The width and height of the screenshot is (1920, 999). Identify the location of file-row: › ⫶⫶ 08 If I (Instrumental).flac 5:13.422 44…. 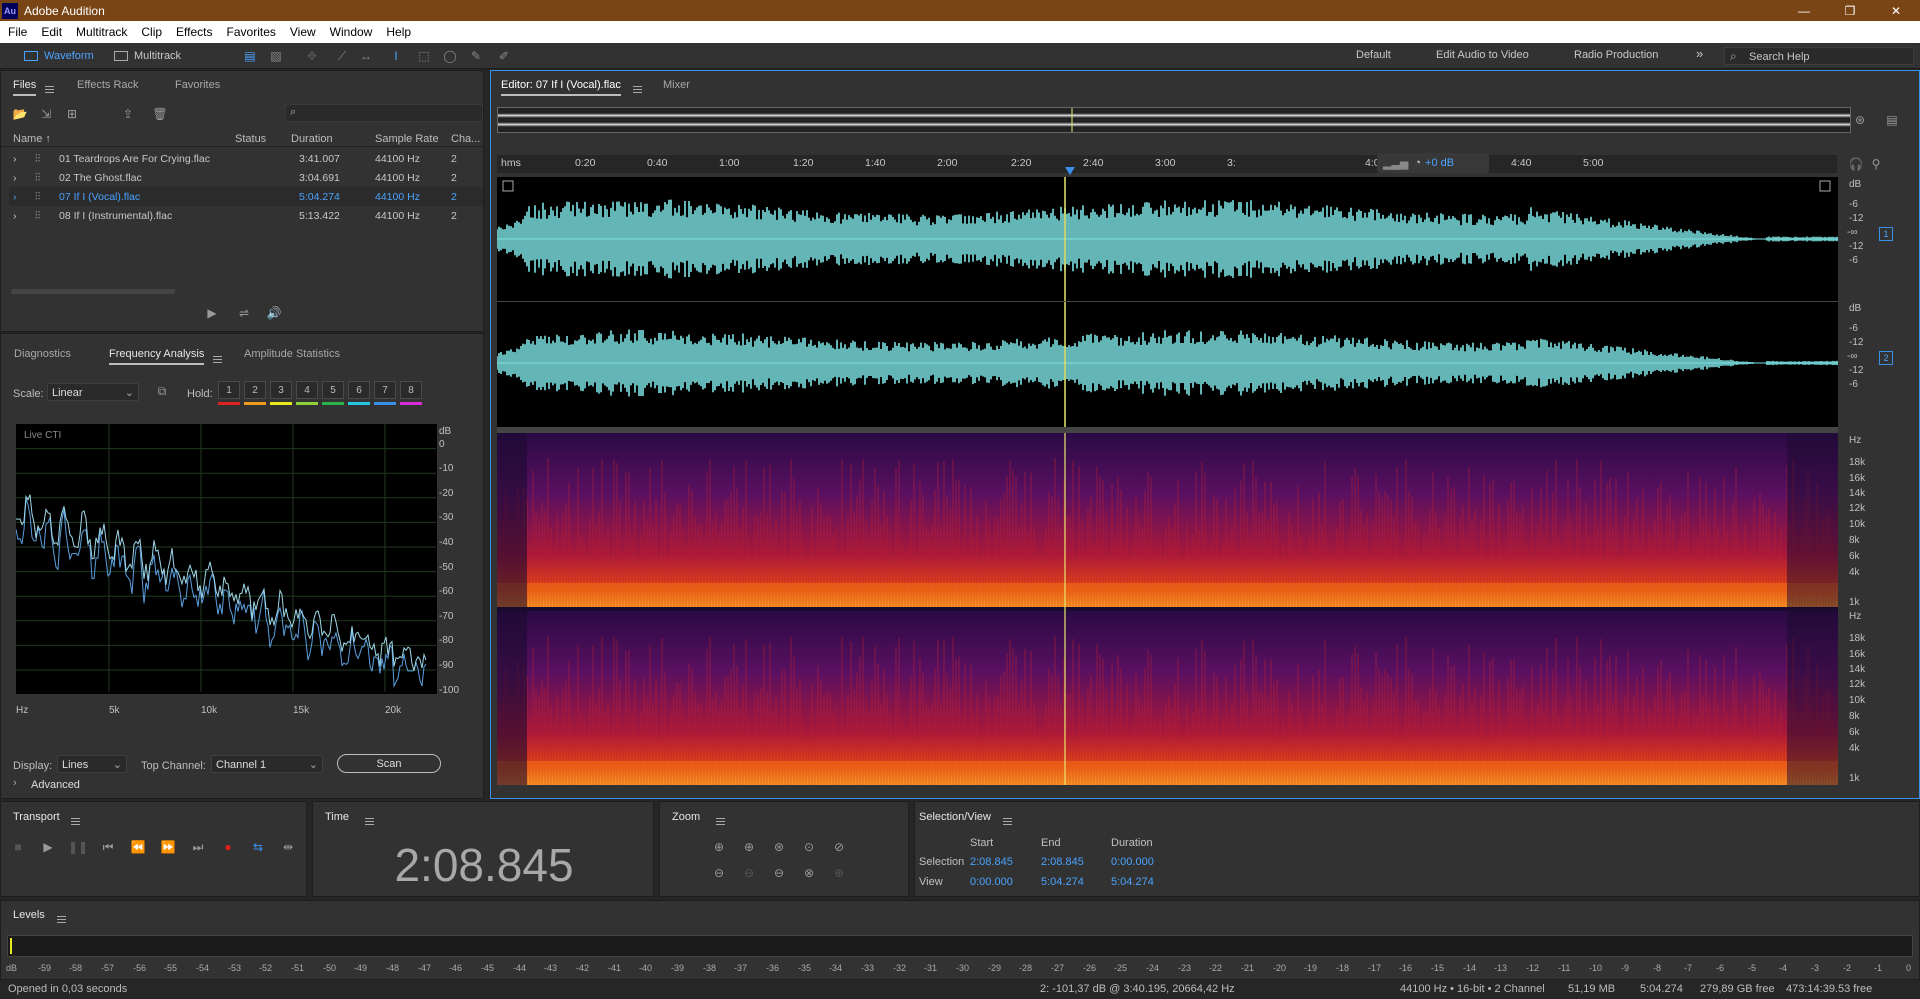
(246, 215).